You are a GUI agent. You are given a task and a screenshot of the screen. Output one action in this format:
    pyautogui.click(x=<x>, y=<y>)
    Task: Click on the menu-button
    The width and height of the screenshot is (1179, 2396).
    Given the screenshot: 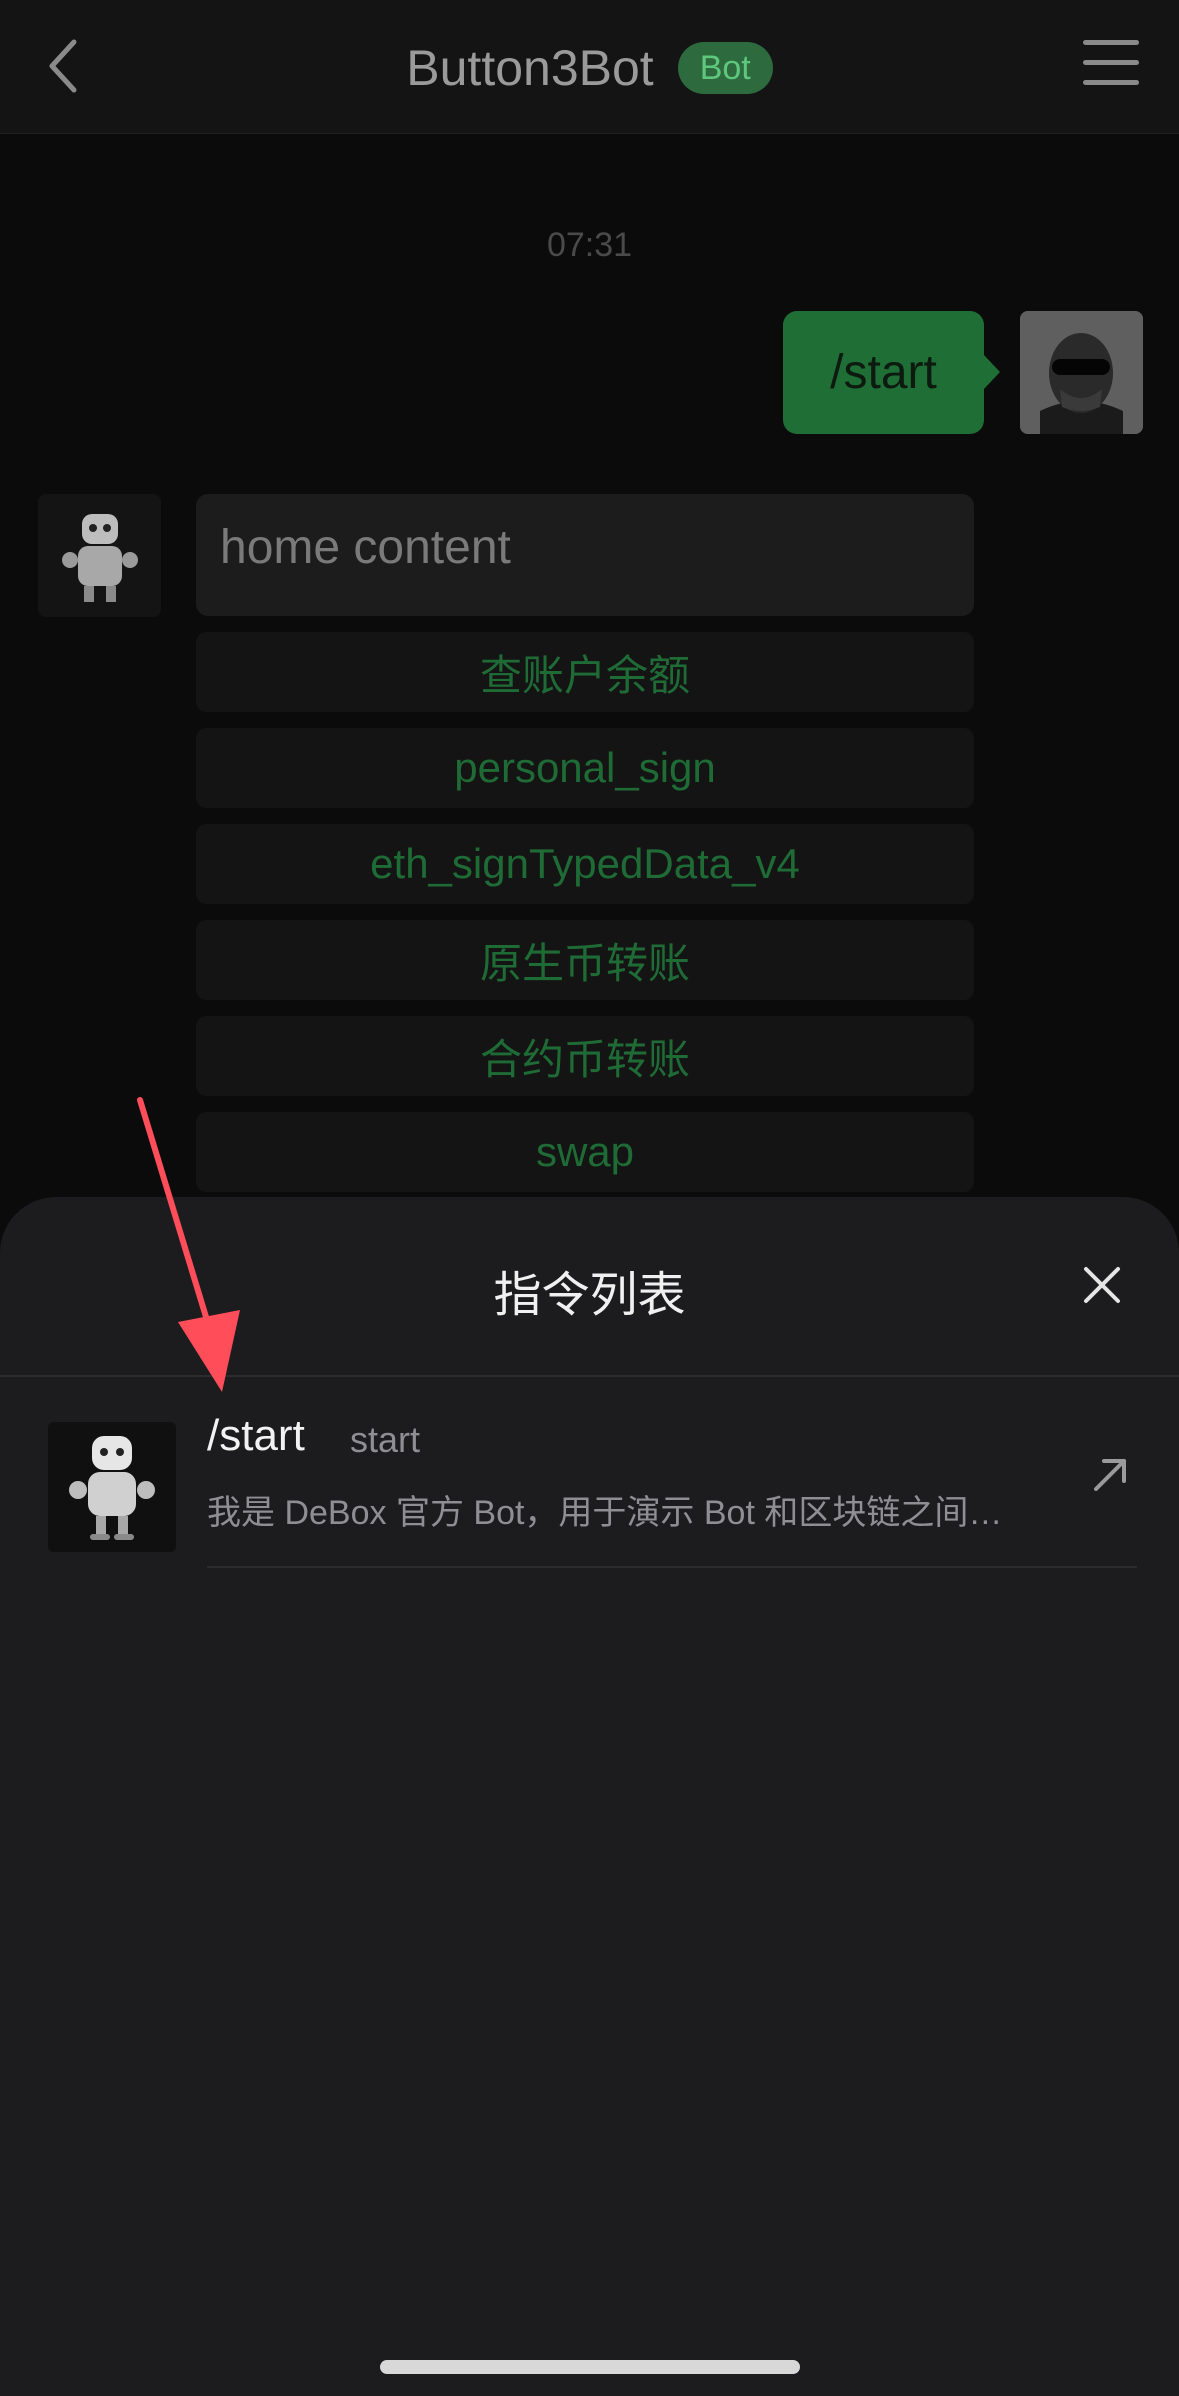 What is the action you would take?
    pyautogui.click(x=1111, y=65)
    